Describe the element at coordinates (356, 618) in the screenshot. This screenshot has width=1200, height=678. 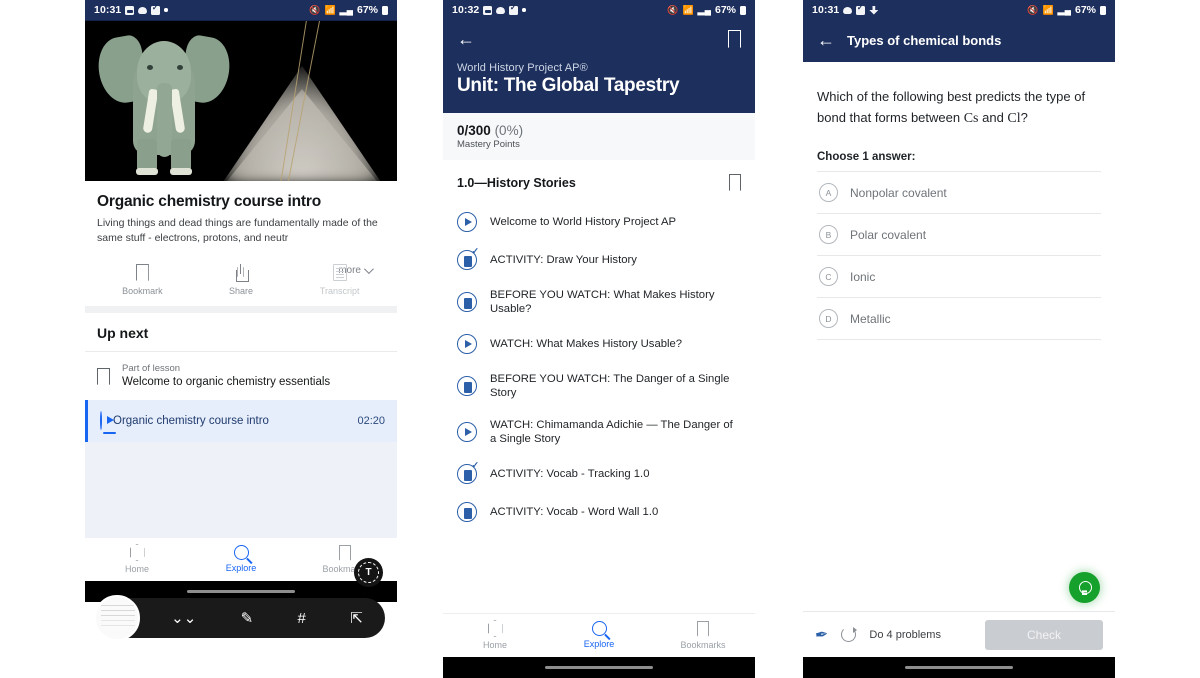
I see `share-icon: ⇱` at that location.